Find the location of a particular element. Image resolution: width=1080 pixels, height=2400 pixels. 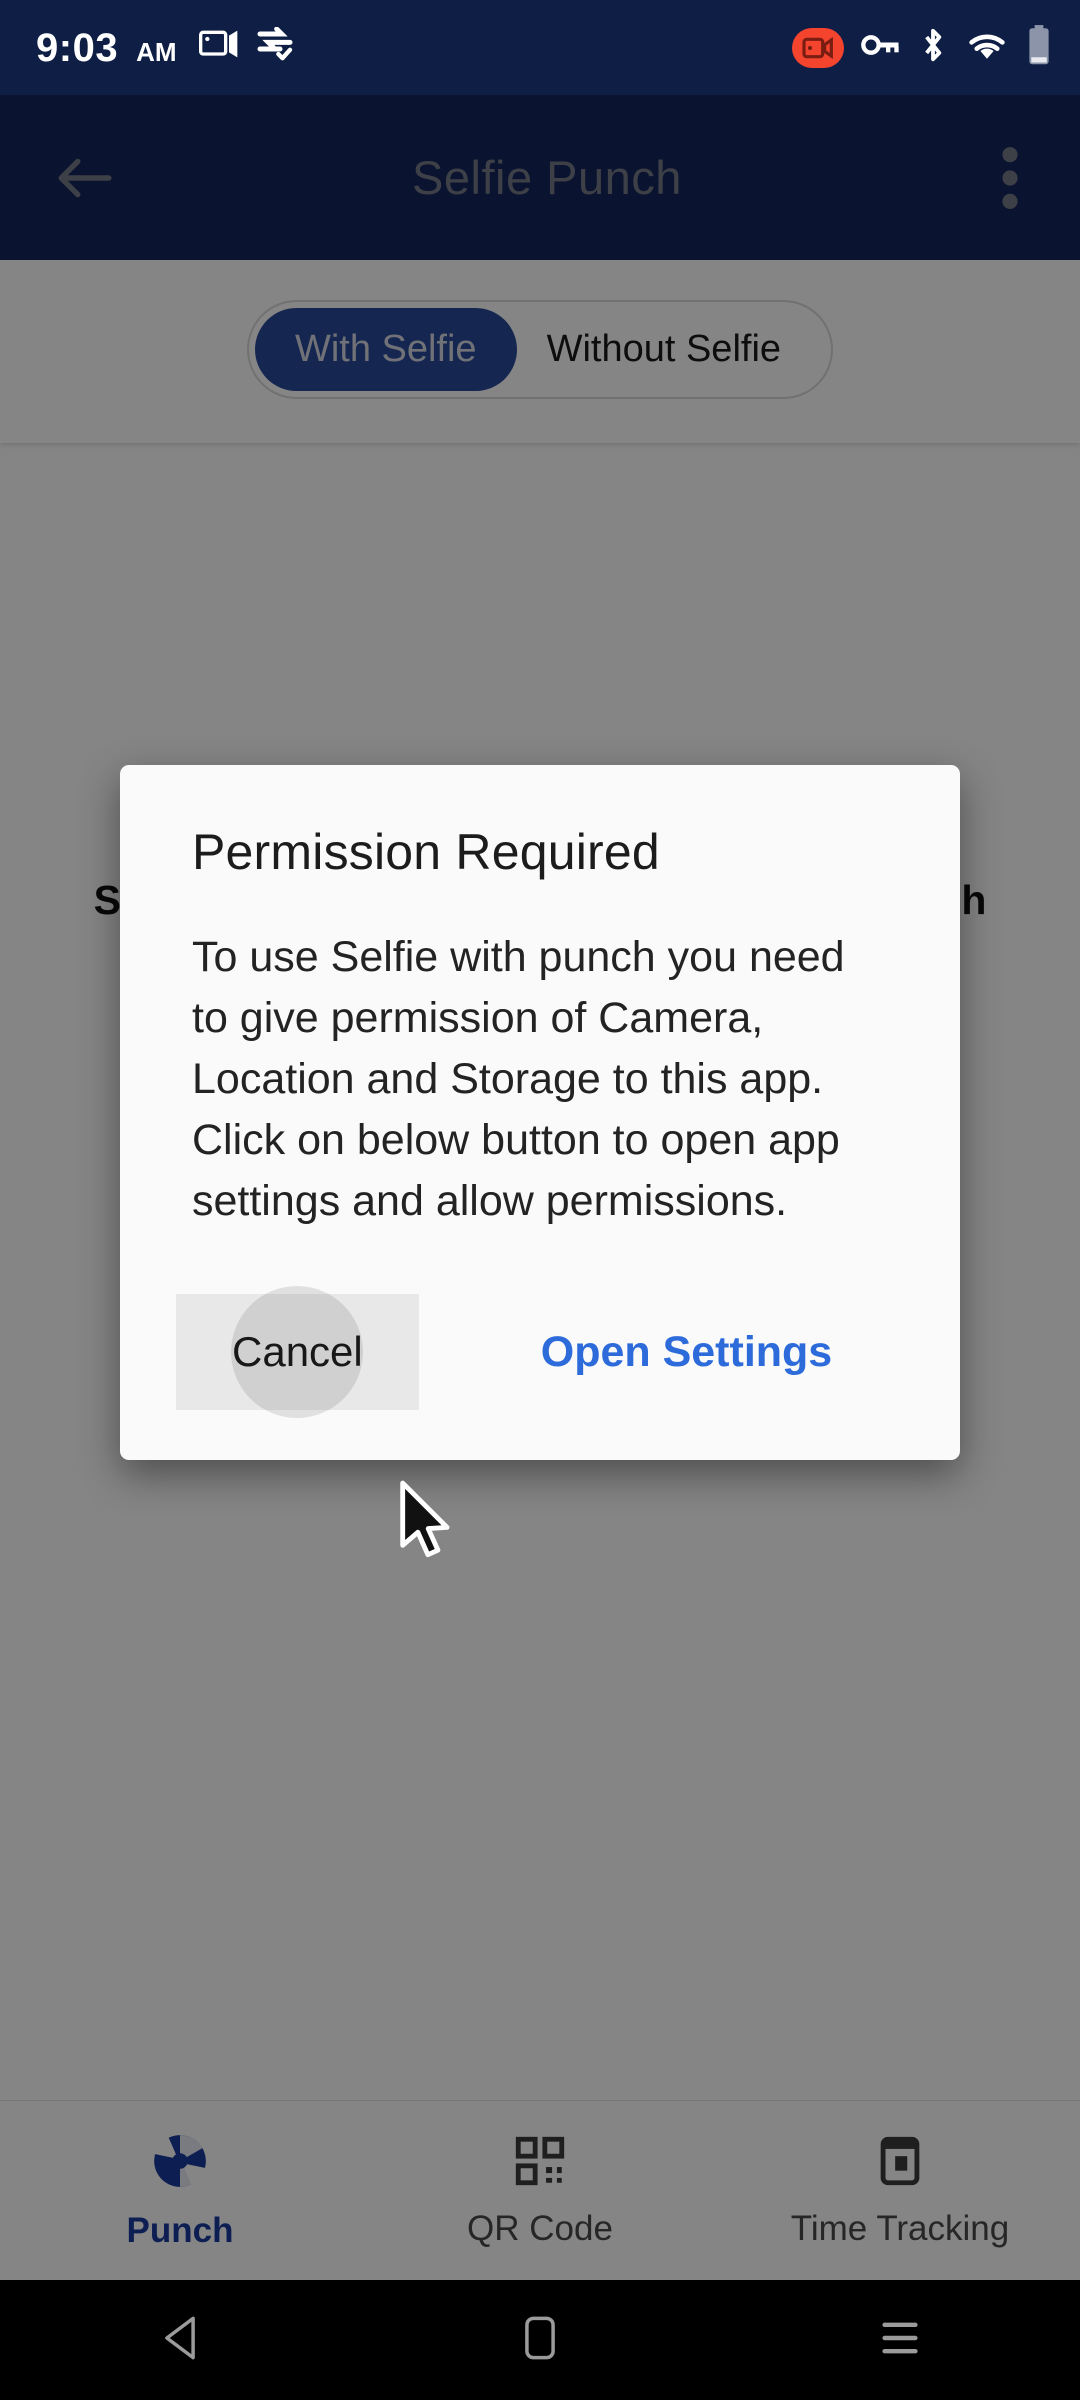

cancel-button-label: Cancel is located at coordinates (297, 1352).